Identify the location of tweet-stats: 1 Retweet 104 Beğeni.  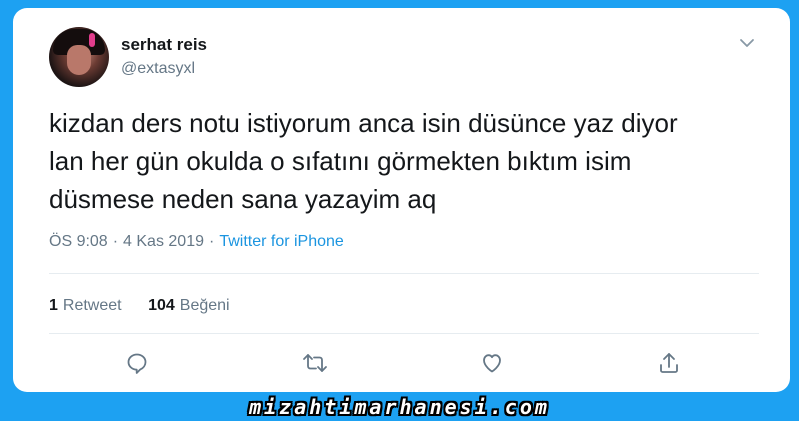
(139, 306).